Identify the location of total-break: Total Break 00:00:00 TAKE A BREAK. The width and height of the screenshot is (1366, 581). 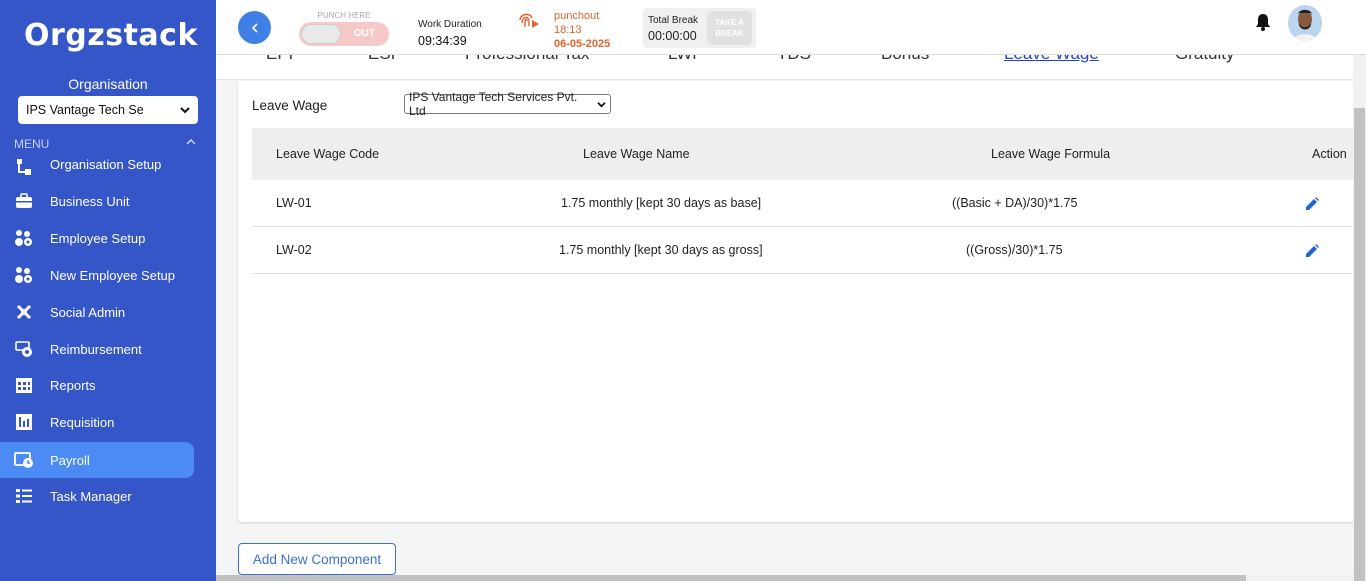
(699, 28).